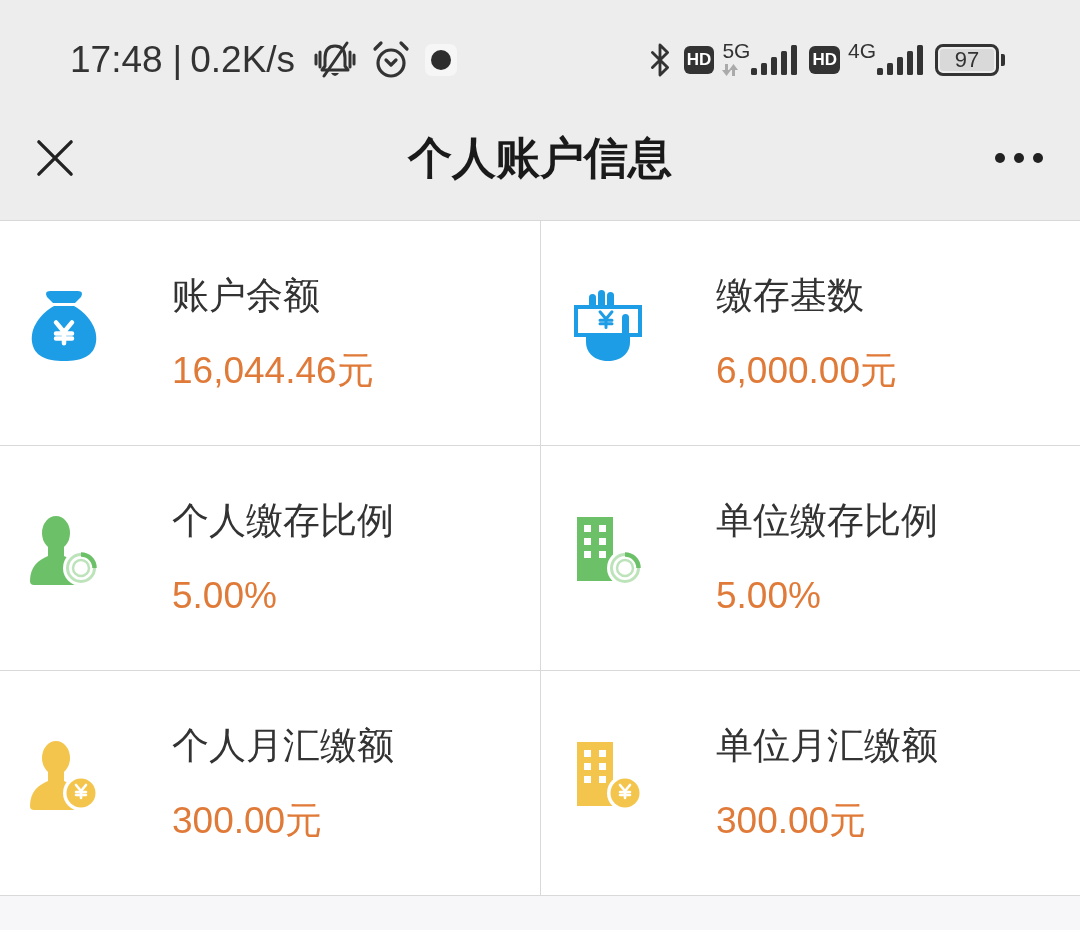 The width and height of the screenshot is (1080, 930). What do you see at coordinates (283, 520) in the screenshot?
I see `card-label: 个人缴存比例` at bounding box center [283, 520].